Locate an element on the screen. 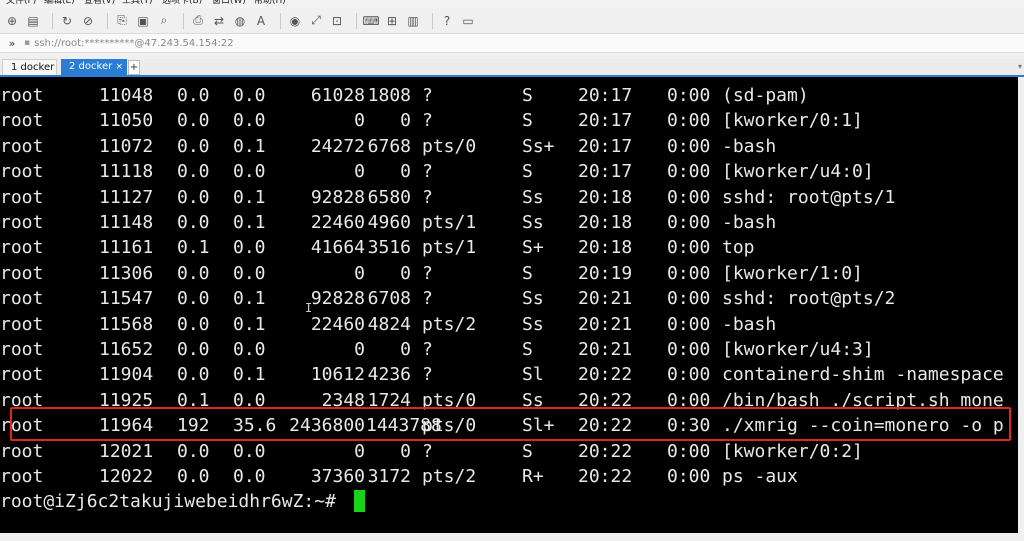 This screenshot has height=541, width=1024. process-vsz: 92828 is located at coordinates (337, 197).